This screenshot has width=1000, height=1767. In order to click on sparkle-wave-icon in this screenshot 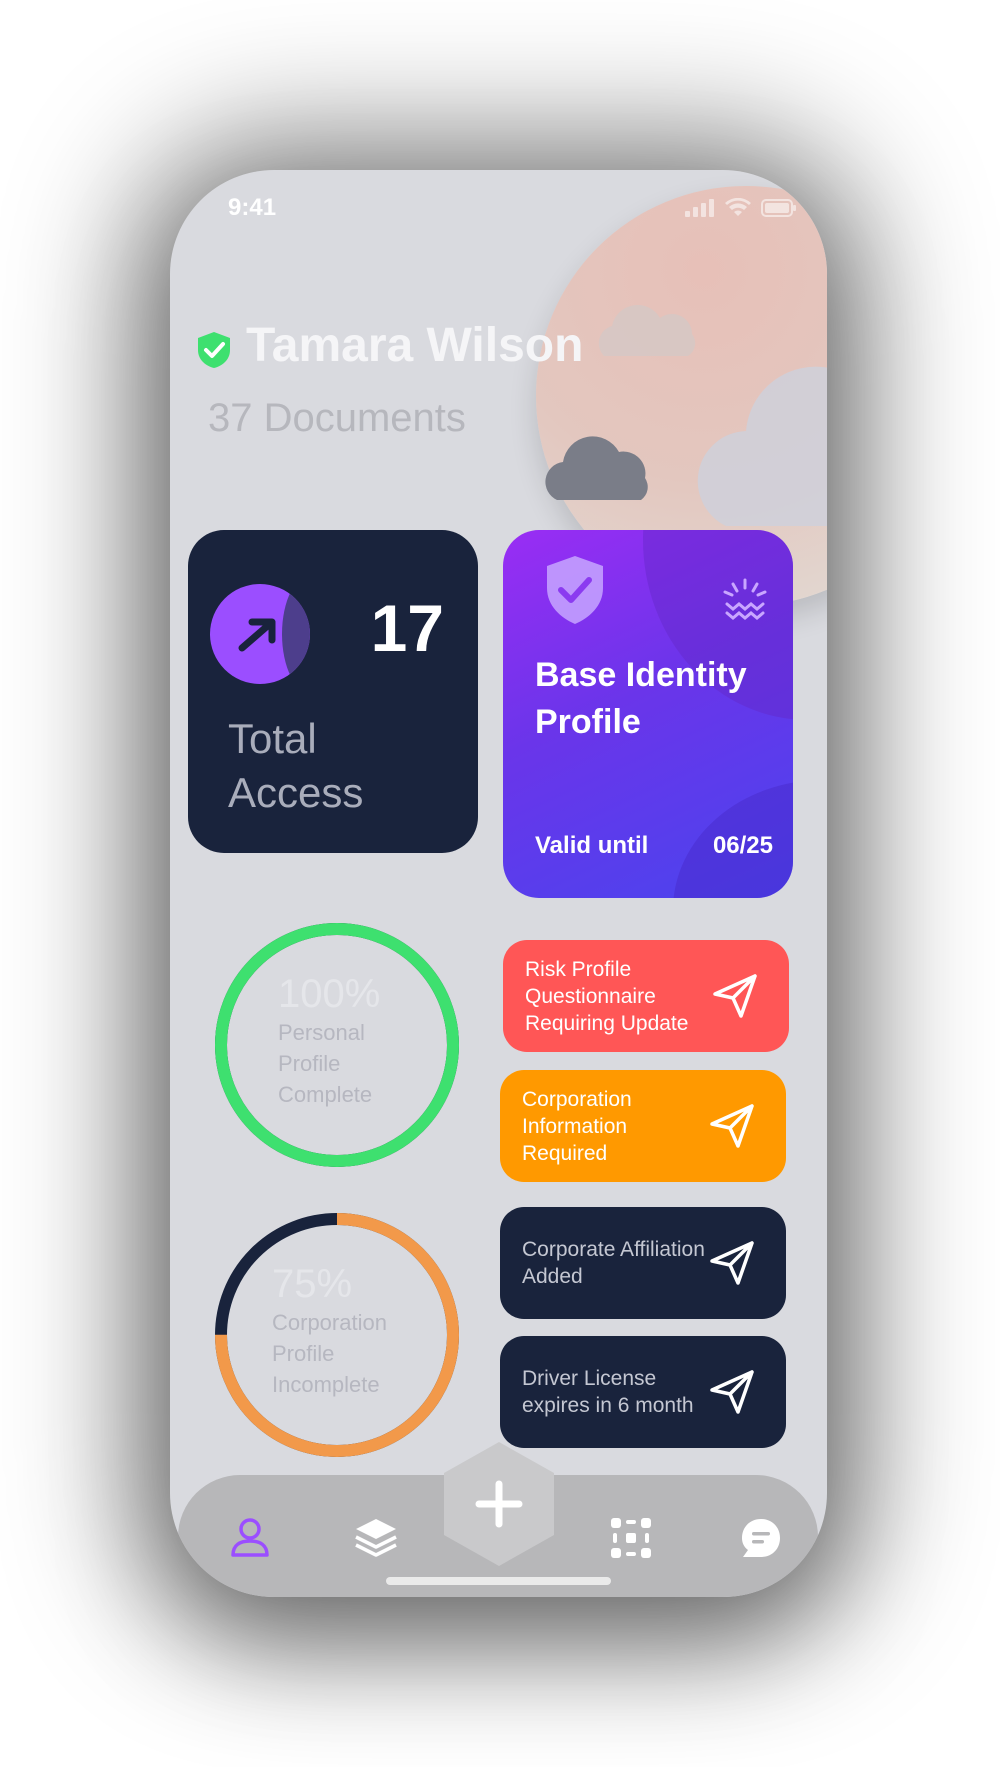, I will do `click(745, 599)`.